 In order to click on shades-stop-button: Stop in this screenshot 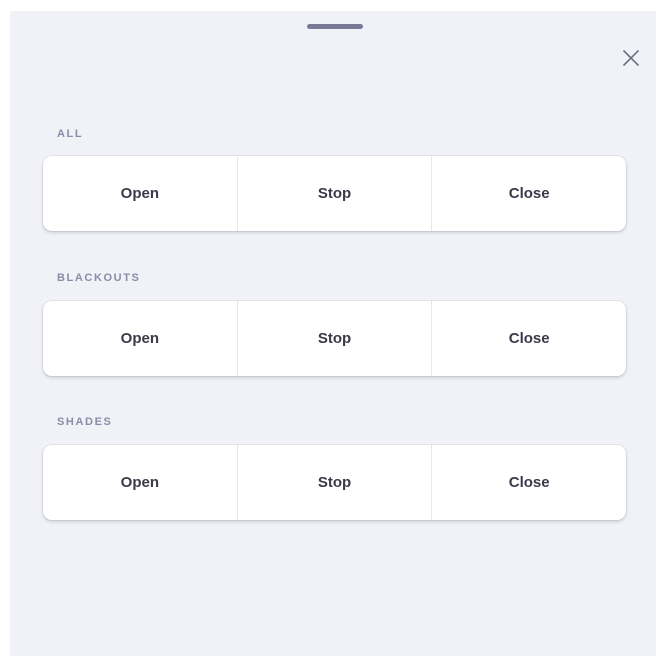, I will do `click(334, 482)`.